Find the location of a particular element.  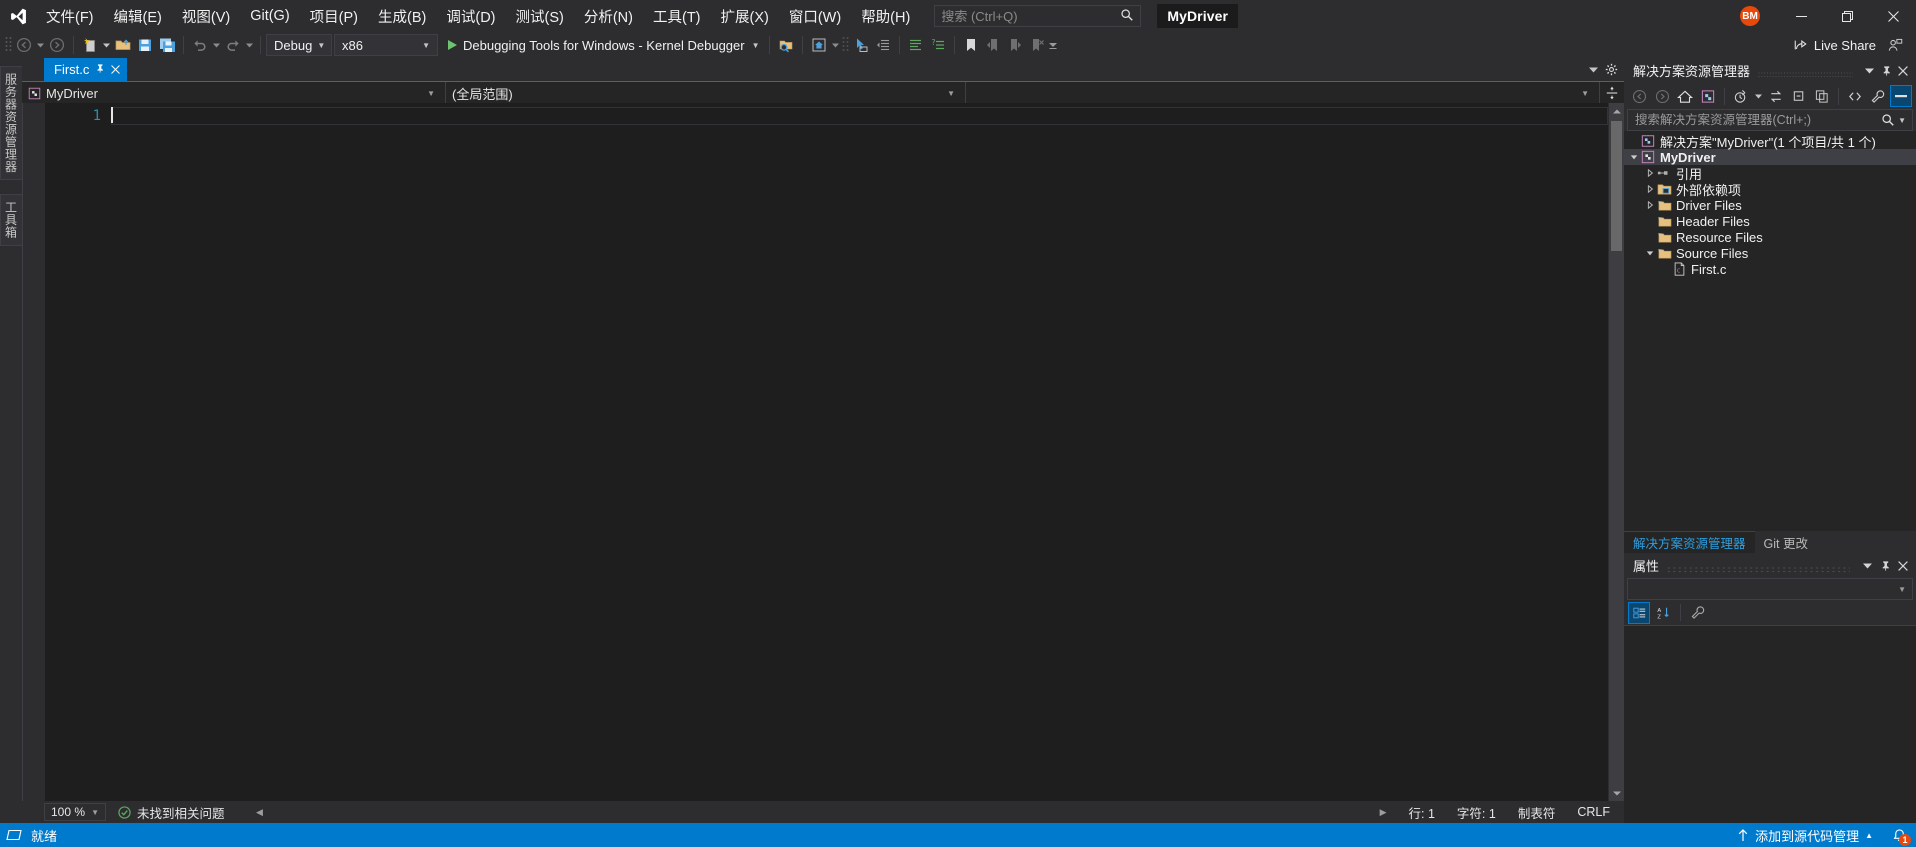

pointer-select-icon is located at coordinates (861, 45).